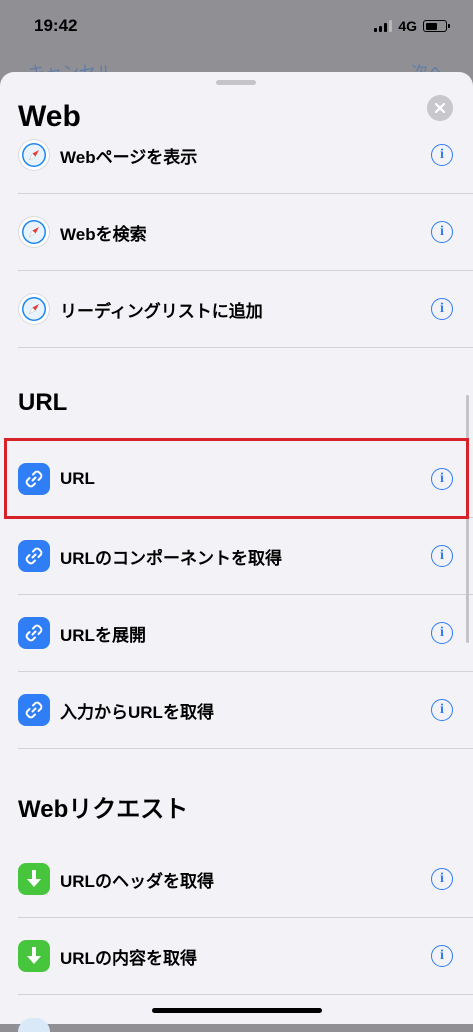 This screenshot has height=1032, width=473. Describe the element at coordinates (245, 879) in the screenshot. I see `list-item-url-headers: URLのヘッダを取得 i` at that location.